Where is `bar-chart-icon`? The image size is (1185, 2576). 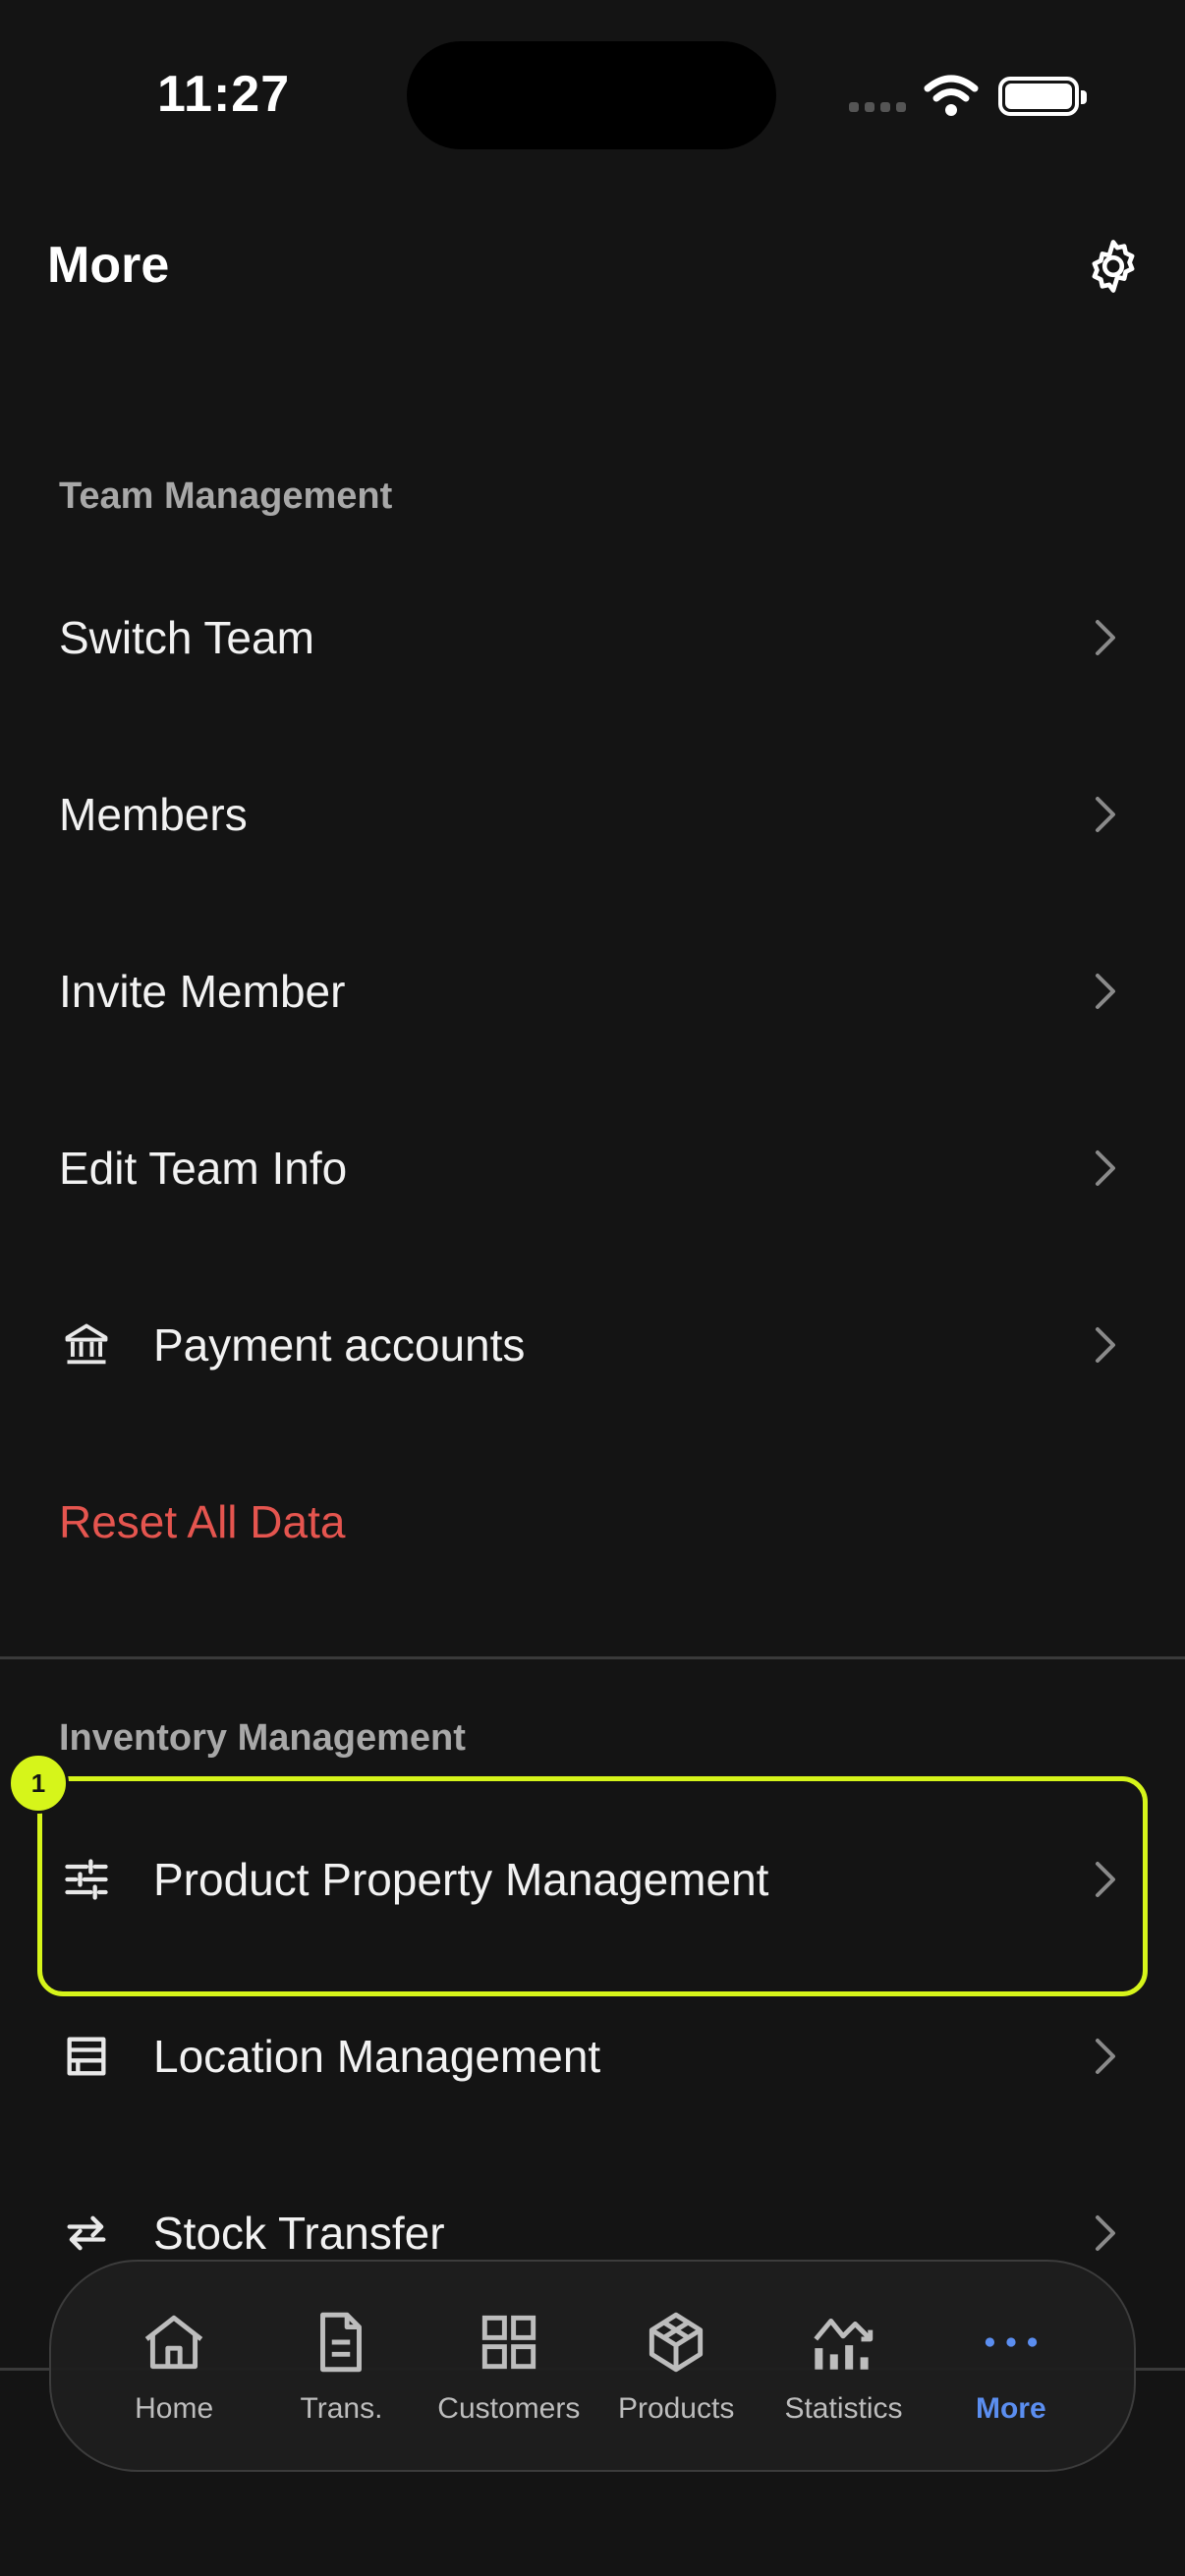
bar-chart-icon is located at coordinates (844, 2344).